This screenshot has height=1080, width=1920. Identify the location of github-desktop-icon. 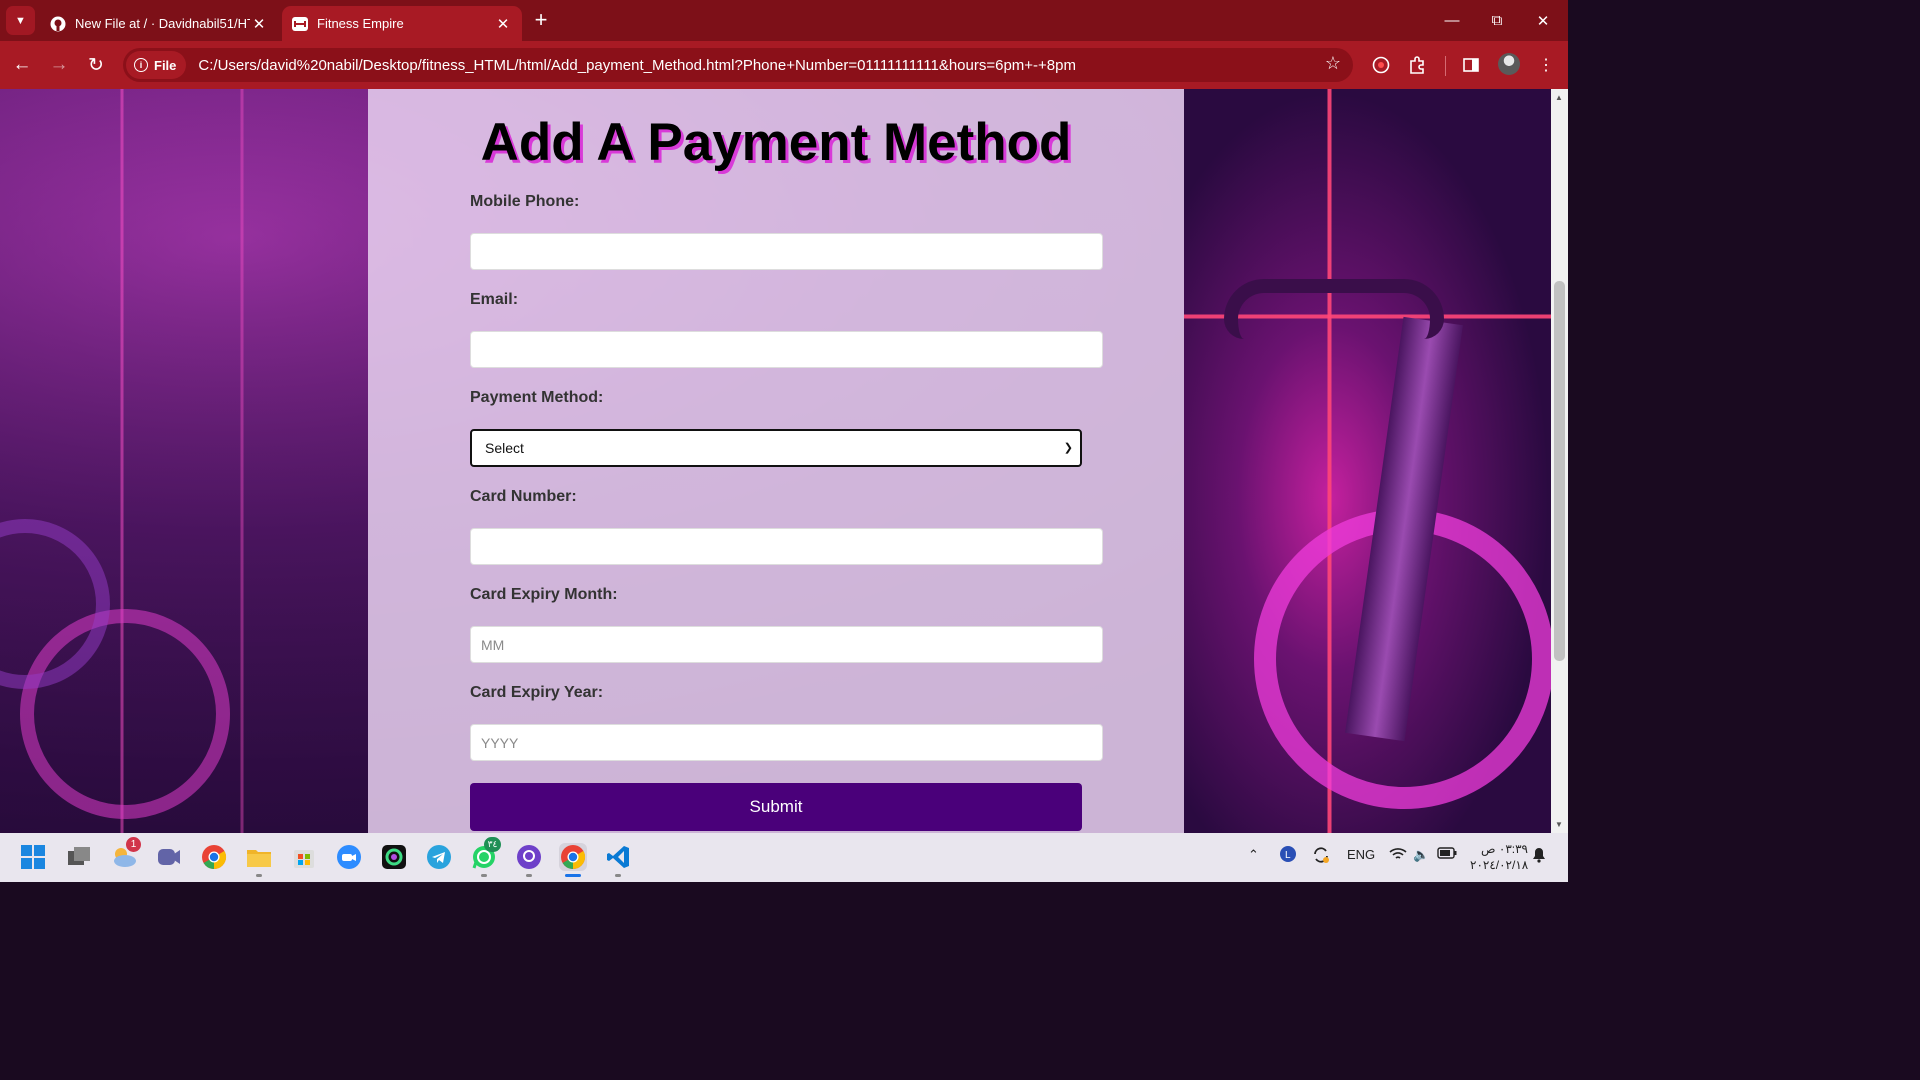
(529, 857).